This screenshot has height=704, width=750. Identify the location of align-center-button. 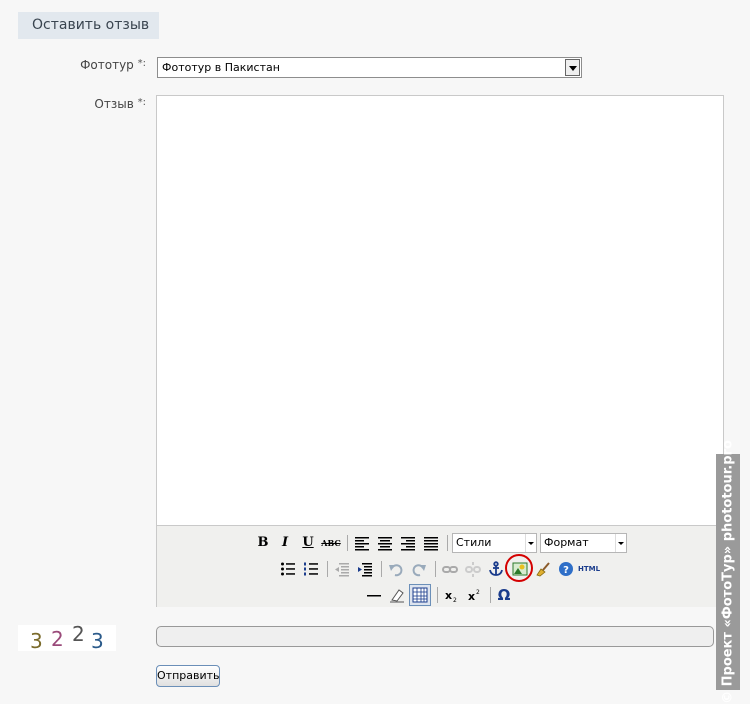
(385, 543).